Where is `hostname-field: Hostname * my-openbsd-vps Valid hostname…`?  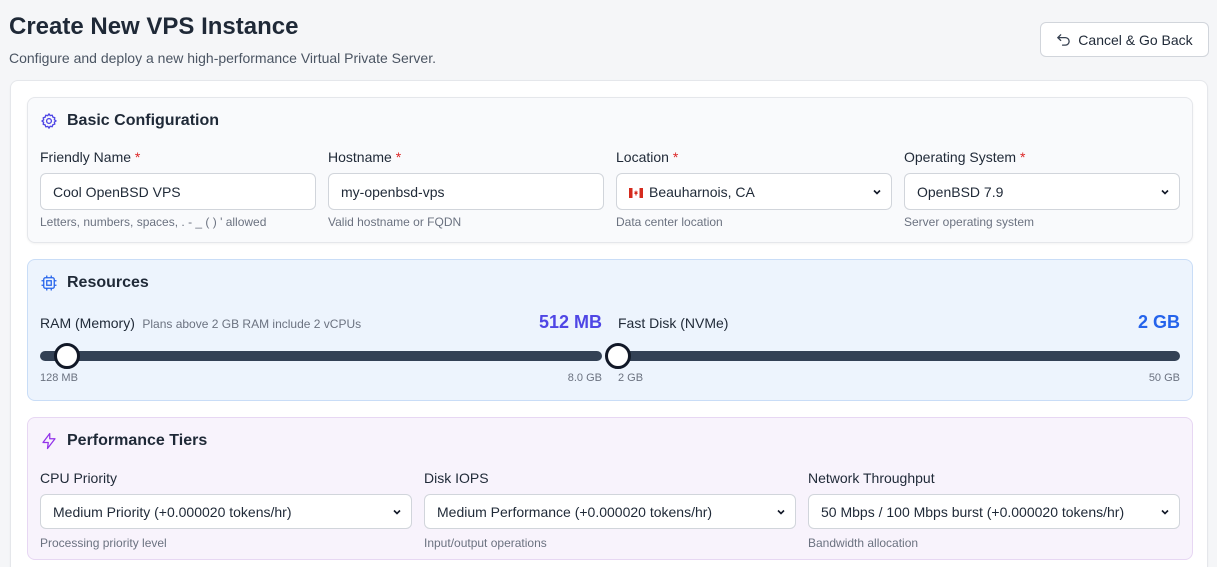
hostname-field: Hostname * my-openbsd-vps Valid hostname… is located at coordinates (466, 188).